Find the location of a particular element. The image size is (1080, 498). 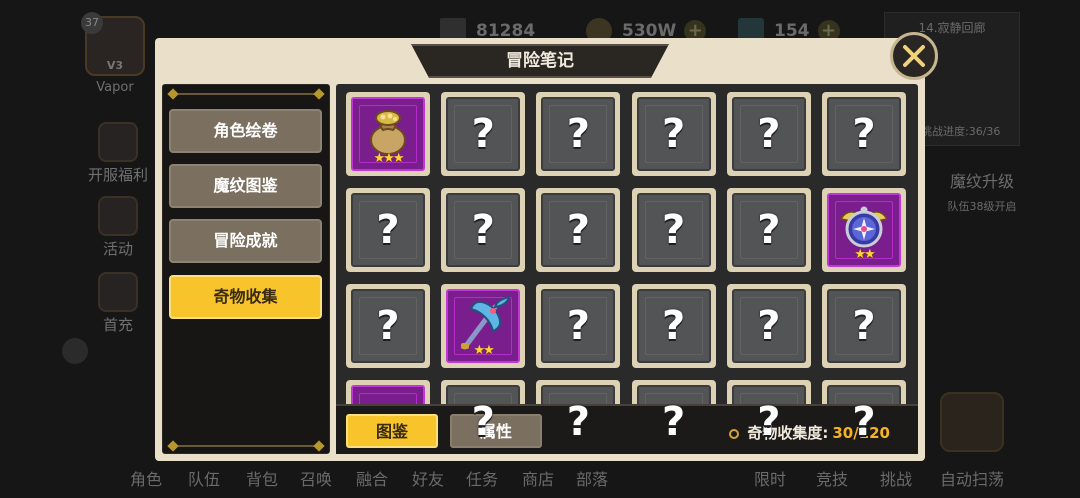

events-button: 活动 is located at coordinates (118, 227).